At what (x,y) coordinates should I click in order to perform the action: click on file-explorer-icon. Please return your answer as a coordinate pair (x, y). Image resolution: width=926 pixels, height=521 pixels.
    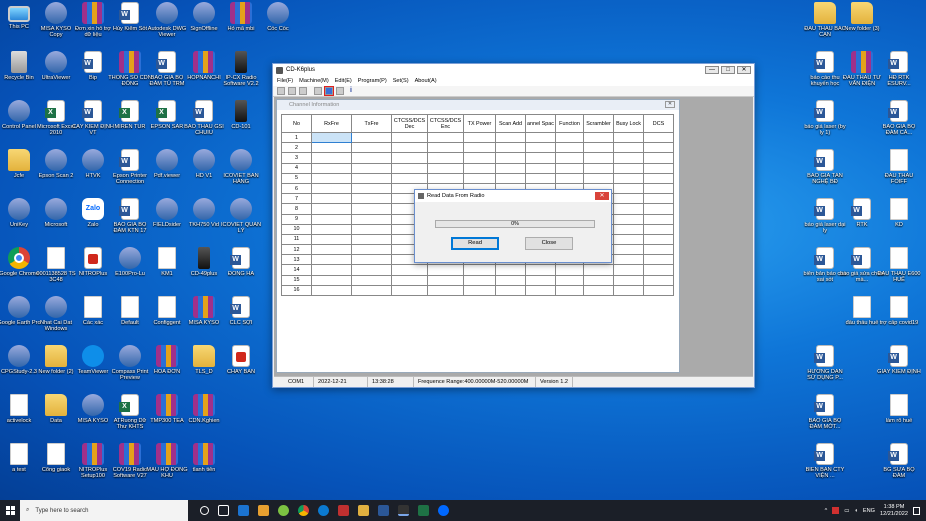
    Looking at the image, I should click on (263, 510).